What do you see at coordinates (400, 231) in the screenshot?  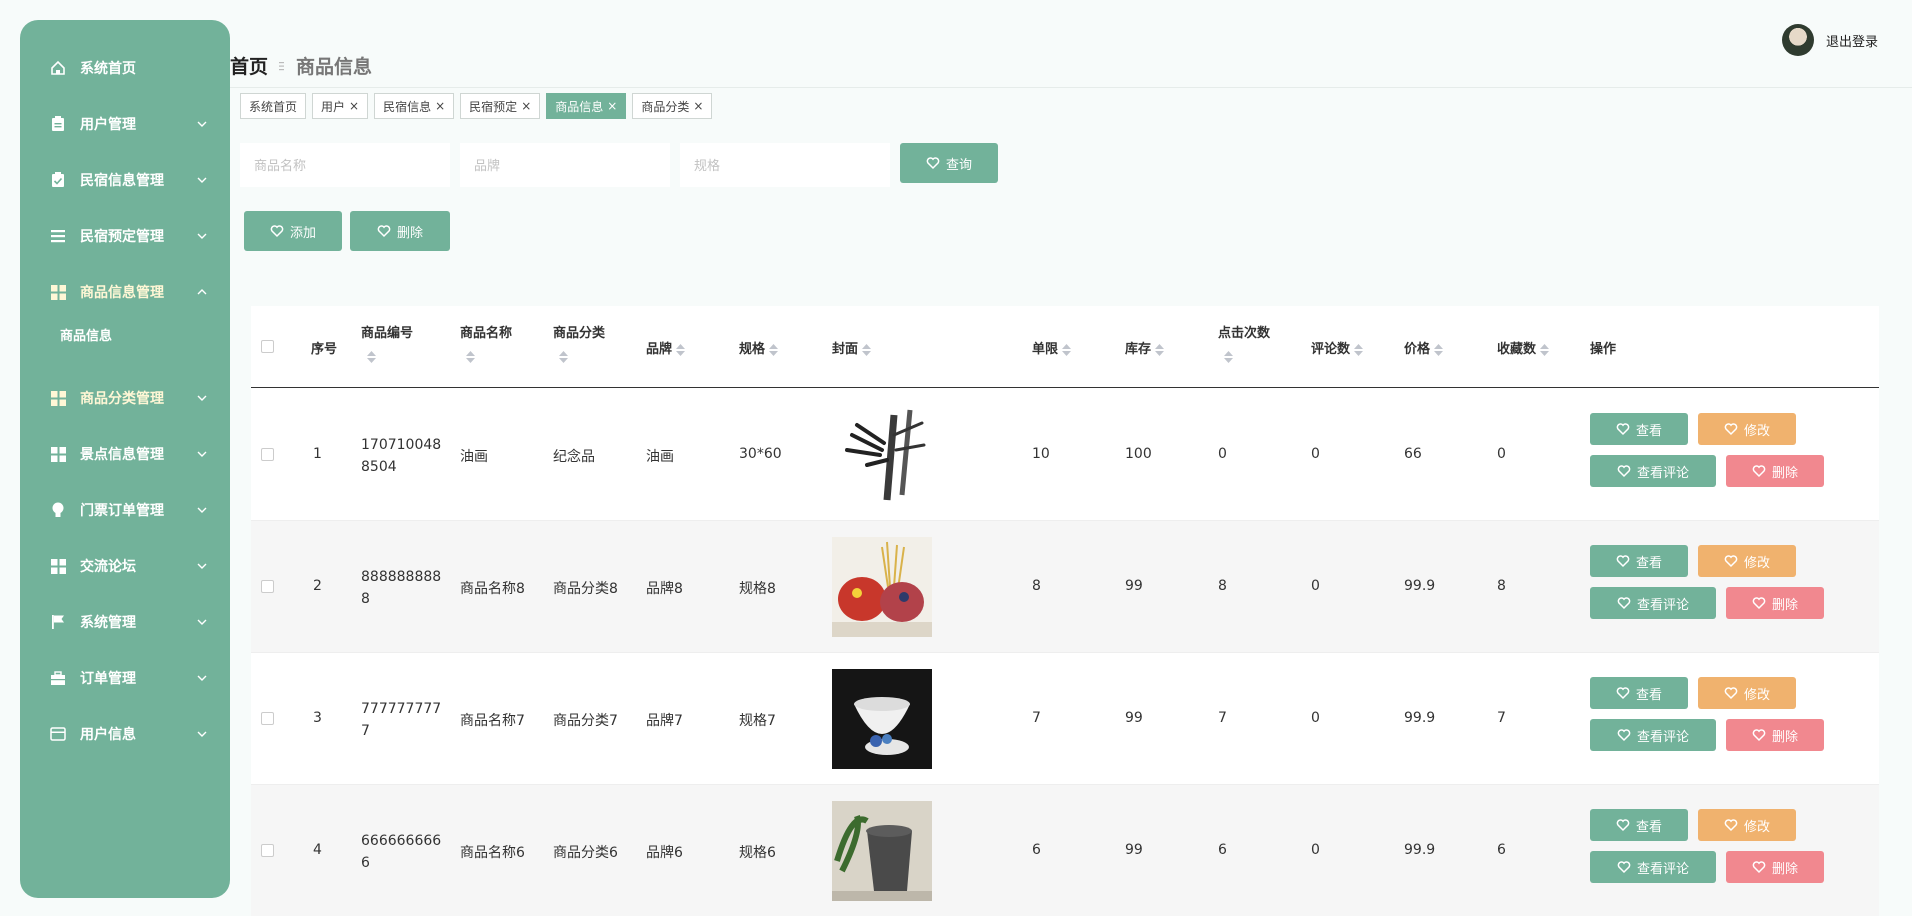 I see `delete-button: 删除` at bounding box center [400, 231].